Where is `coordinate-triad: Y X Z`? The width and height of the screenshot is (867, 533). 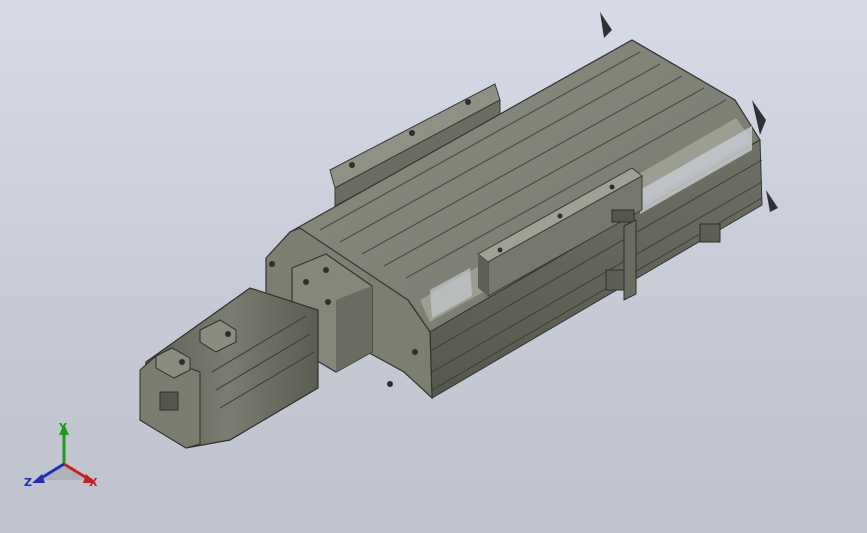 coordinate-triad: Y X Z is located at coordinates (65, 460).